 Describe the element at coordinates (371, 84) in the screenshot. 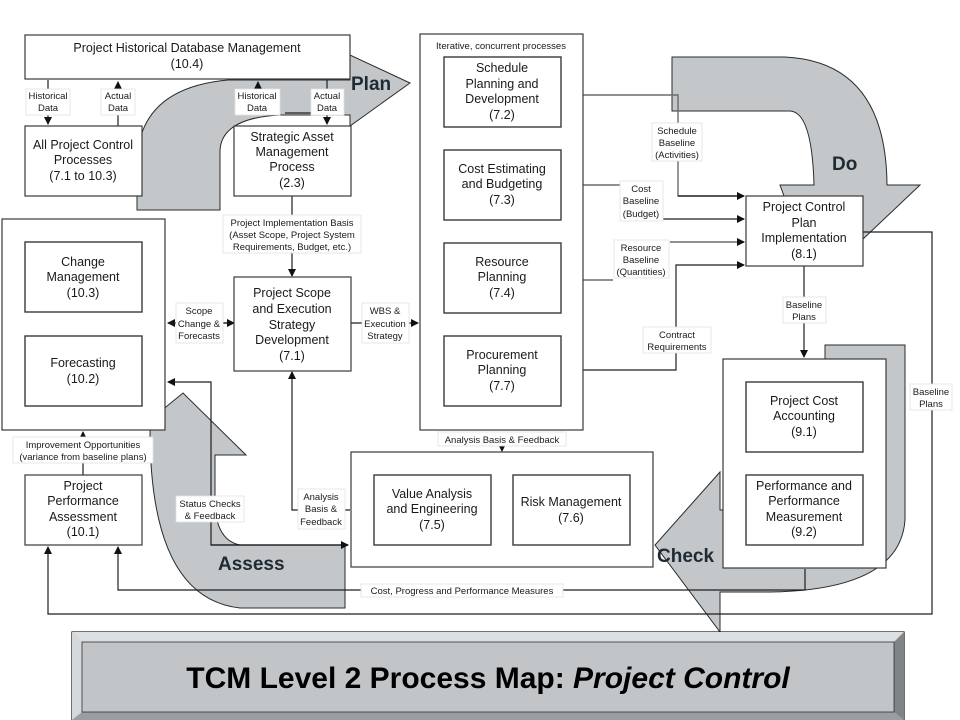

I see `phase-label-plan: Plan` at that location.